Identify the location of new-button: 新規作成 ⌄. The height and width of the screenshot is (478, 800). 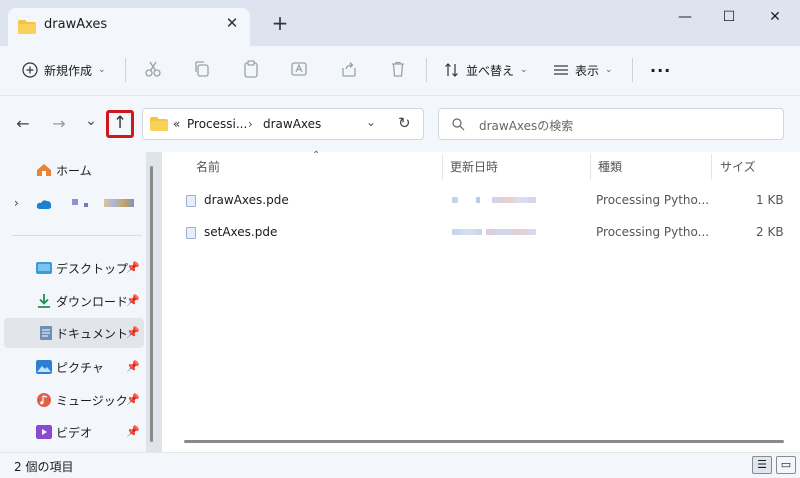
(64, 70).